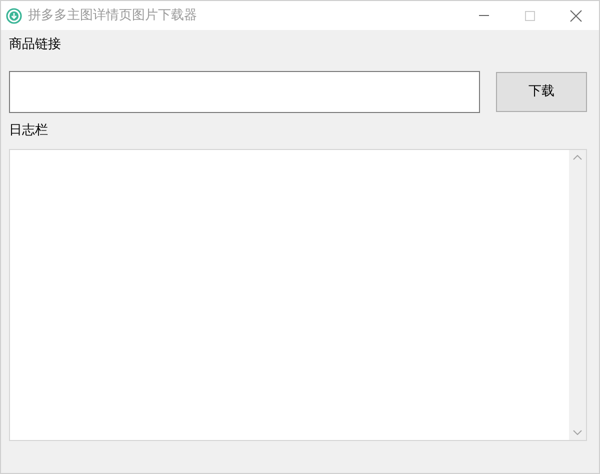 The image size is (600, 474). What do you see at coordinates (576, 16) in the screenshot?
I see `close-icon` at bounding box center [576, 16].